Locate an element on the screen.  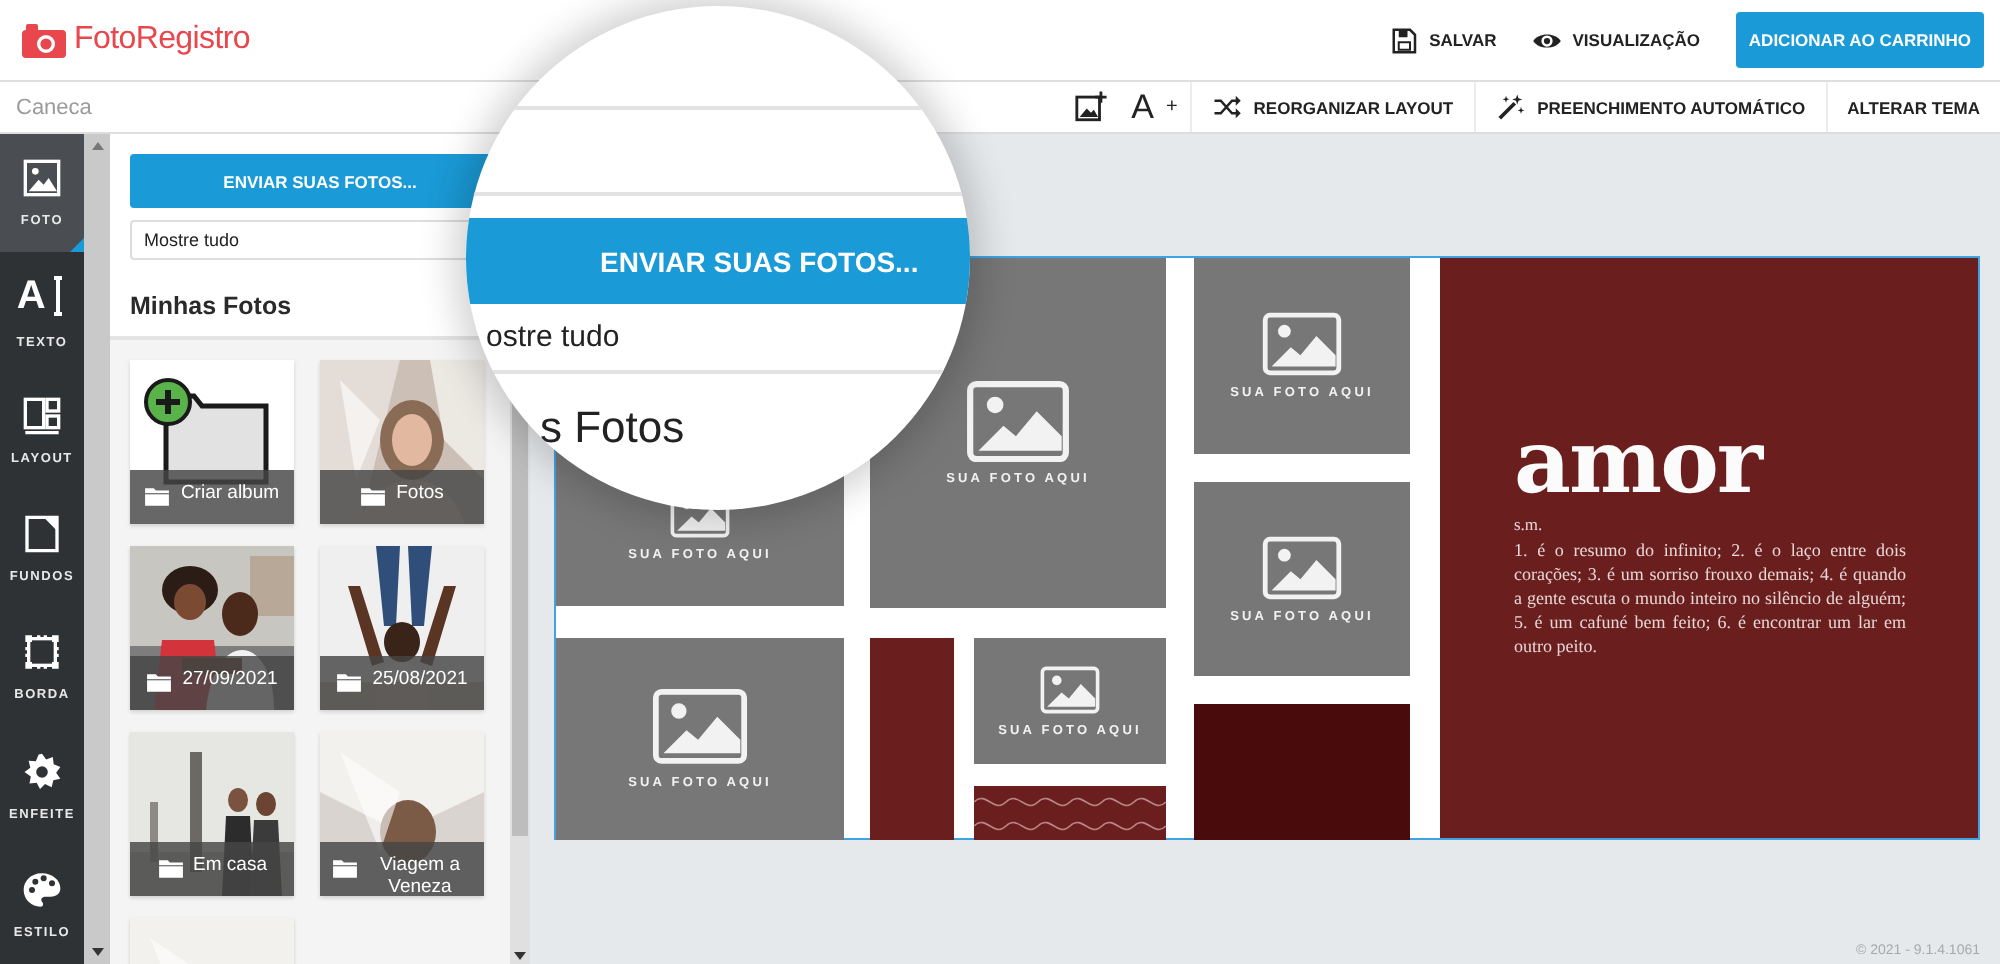
palette-icon is located at coordinates (42, 889).